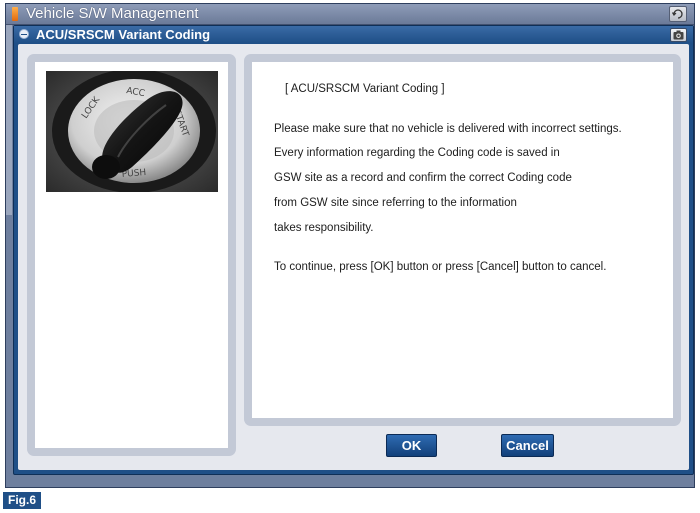 The height and width of the screenshot is (513, 700). I want to click on ignition-switch-image: LOCK ACC START PUSH, so click(132, 131).